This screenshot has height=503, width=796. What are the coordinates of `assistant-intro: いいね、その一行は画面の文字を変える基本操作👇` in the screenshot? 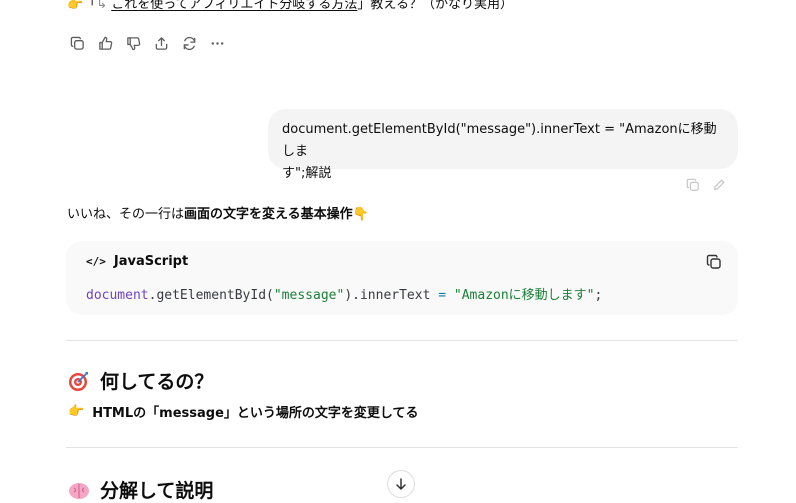 It's located at (218, 214).